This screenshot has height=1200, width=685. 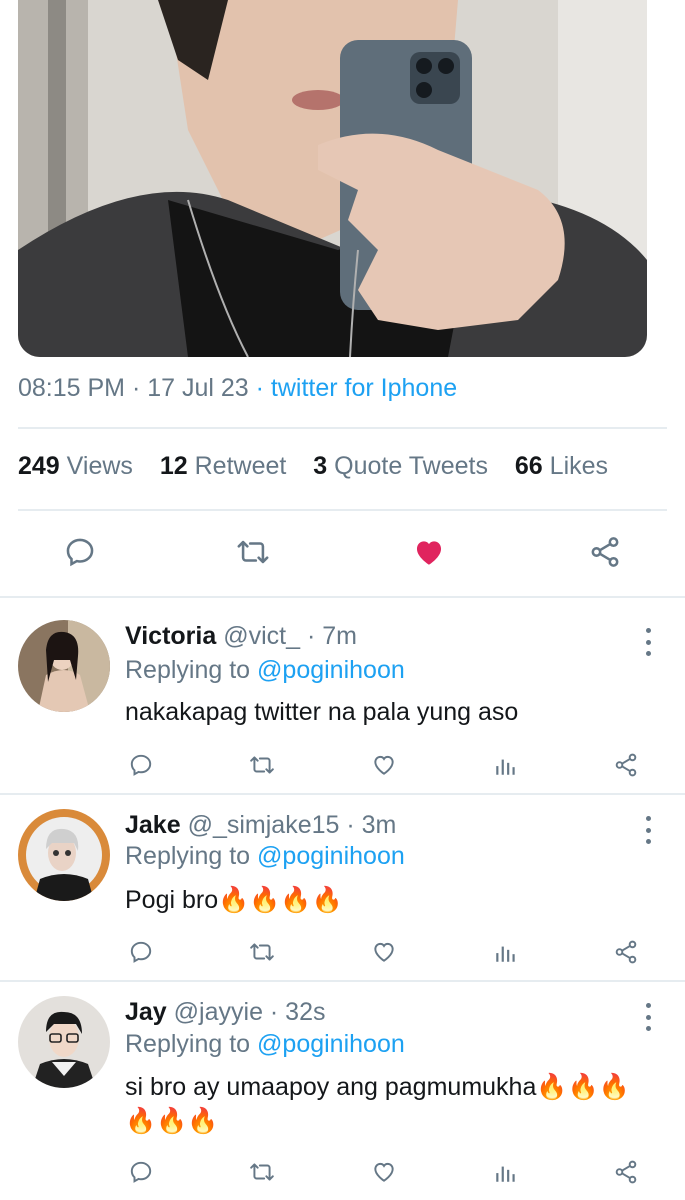 I want to click on reply-display-name: Jay, so click(x=146, y=1012).